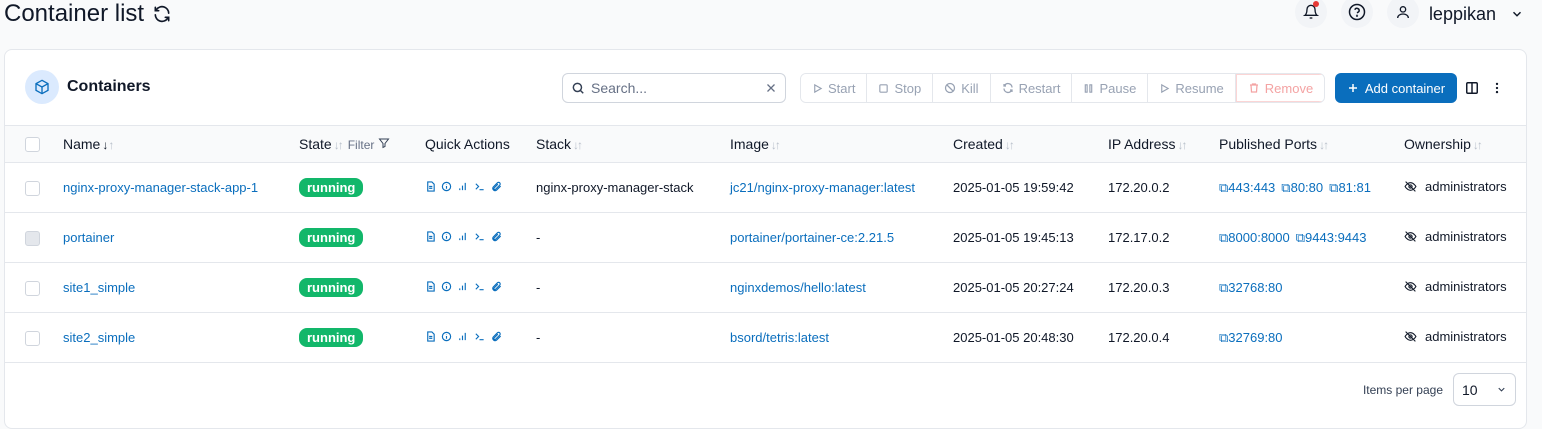 The height and width of the screenshot is (429, 1542). Describe the element at coordinates (32, 145) in the screenshot. I see `select-all-checkbox` at that location.